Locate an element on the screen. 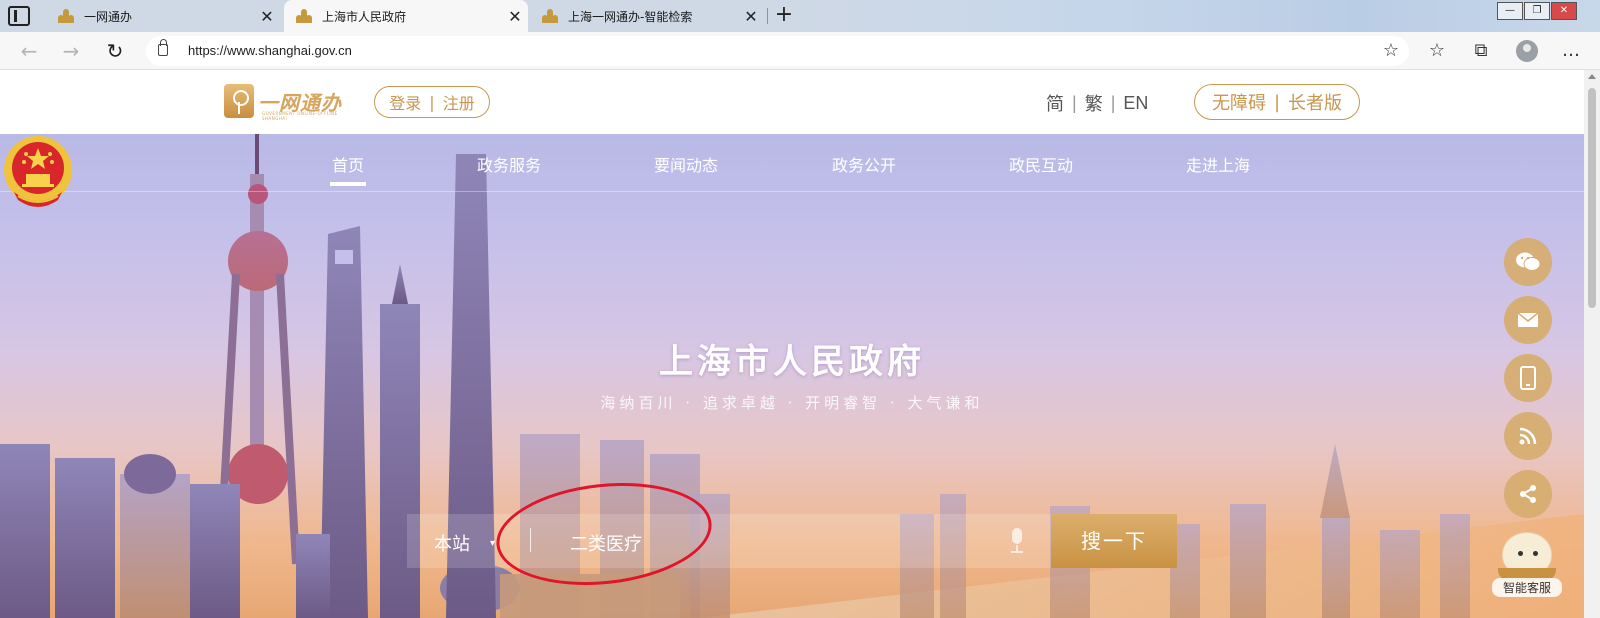 The width and height of the screenshot is (1600, 618). mobile-icon is located at coordinates (1528, 378).